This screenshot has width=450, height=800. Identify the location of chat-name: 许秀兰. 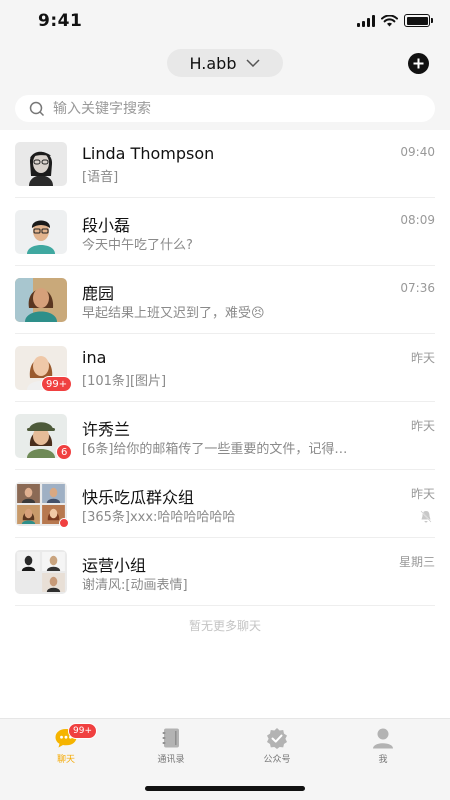
(106, 429).